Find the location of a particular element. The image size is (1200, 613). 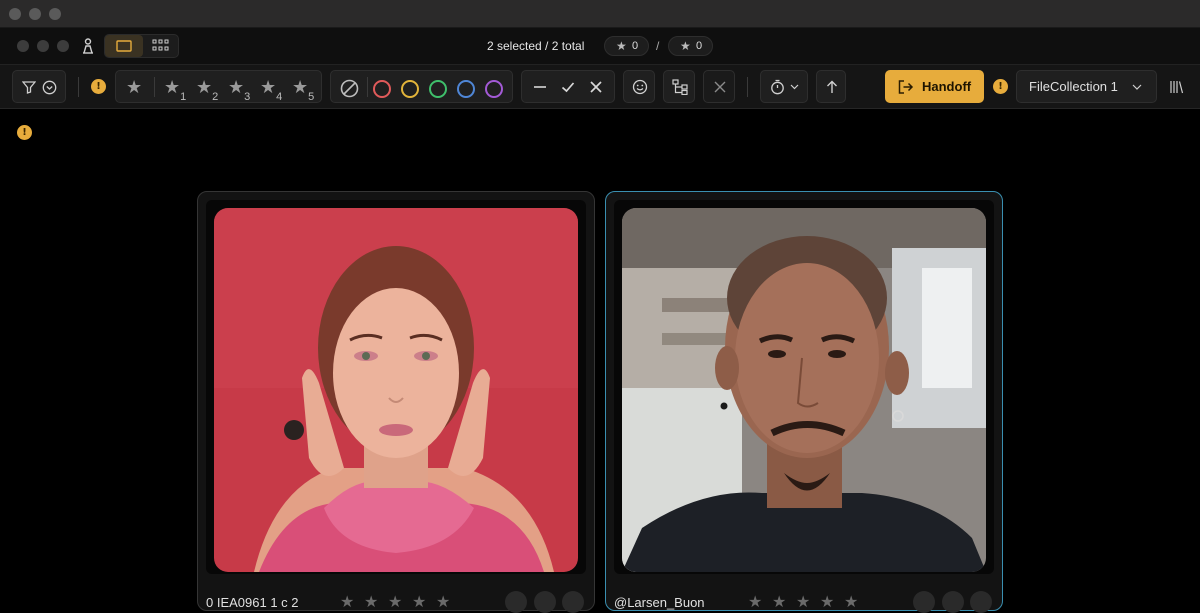

rating-4-label: 4 is located at coordinates (279, 96).